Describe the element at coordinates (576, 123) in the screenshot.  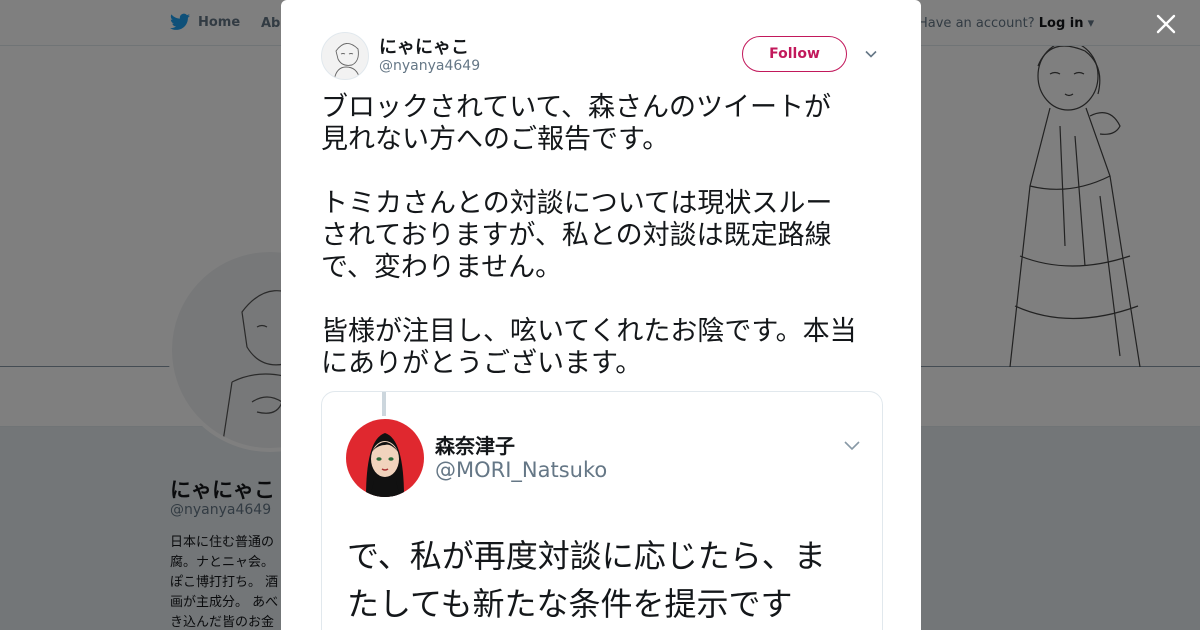
I see `tweet-paragraph: ブロックされていて、森さんのツイートが 見れない方へのご報告です。` at that location.